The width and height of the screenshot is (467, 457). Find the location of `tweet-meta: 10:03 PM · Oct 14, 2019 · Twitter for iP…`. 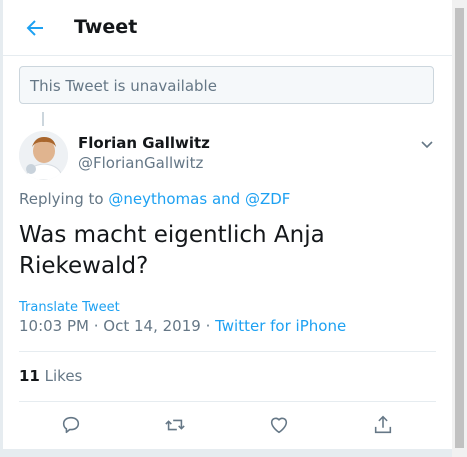

tweet-meta: 10:03 PM · Oct 14, 2019 · Twitter for iP… is located at coordinates (182, 326).